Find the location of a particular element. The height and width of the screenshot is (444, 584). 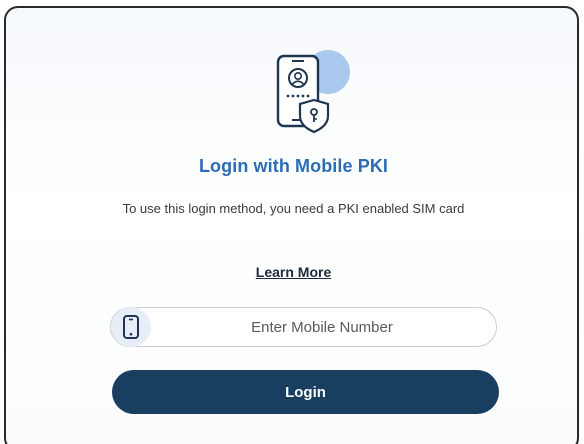

learn-more-row: Learn More is located at coordinates (291, 272).